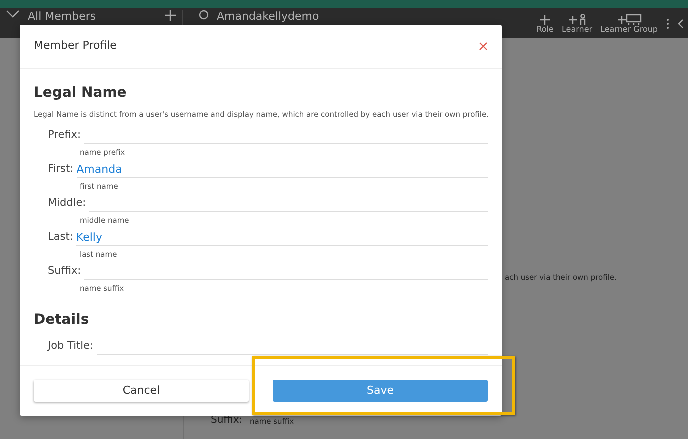 The height and width of the screenshot is (439, 688). I want to click on cancel-button: Cancel, so click(141, 391).